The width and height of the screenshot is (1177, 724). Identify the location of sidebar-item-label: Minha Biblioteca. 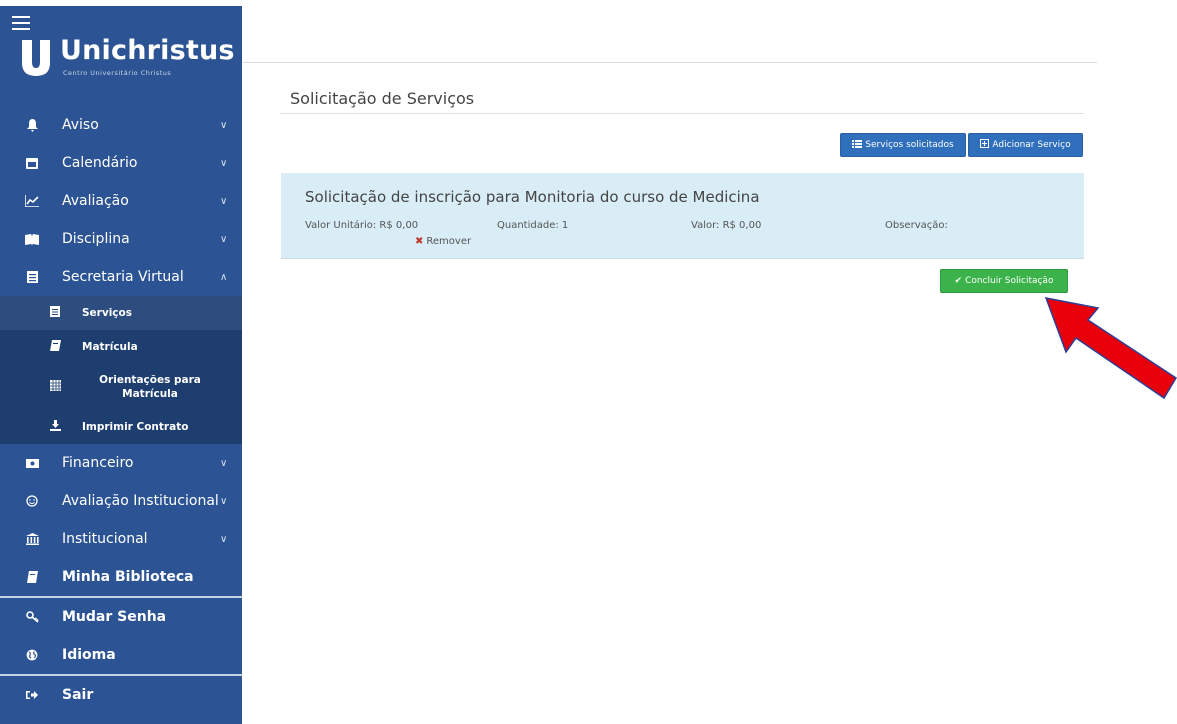
(128, 577).